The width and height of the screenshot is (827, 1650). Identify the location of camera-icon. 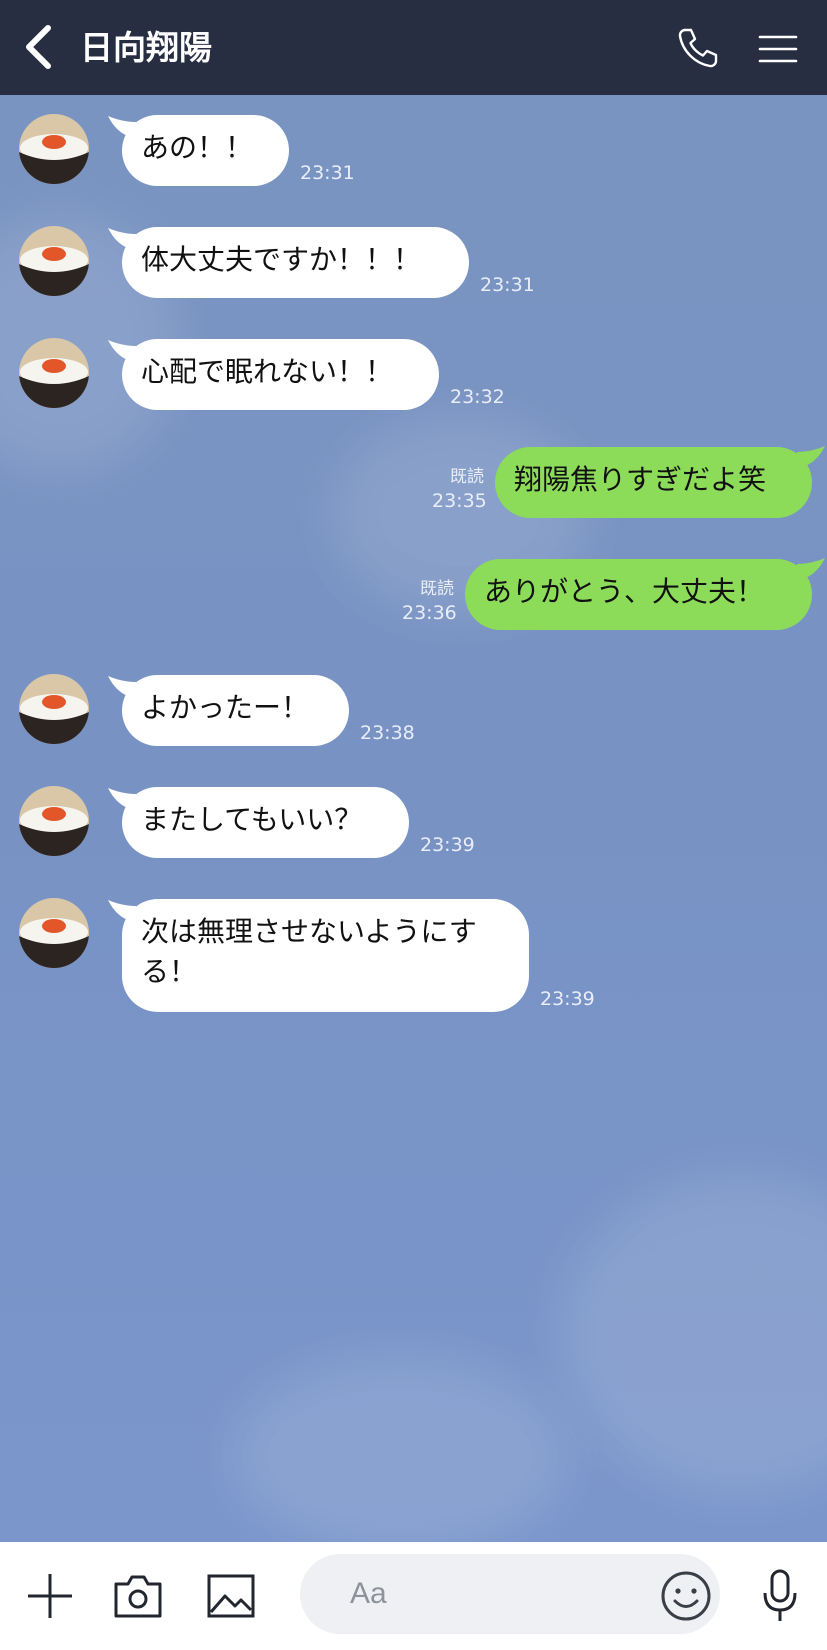
(138, 1596).